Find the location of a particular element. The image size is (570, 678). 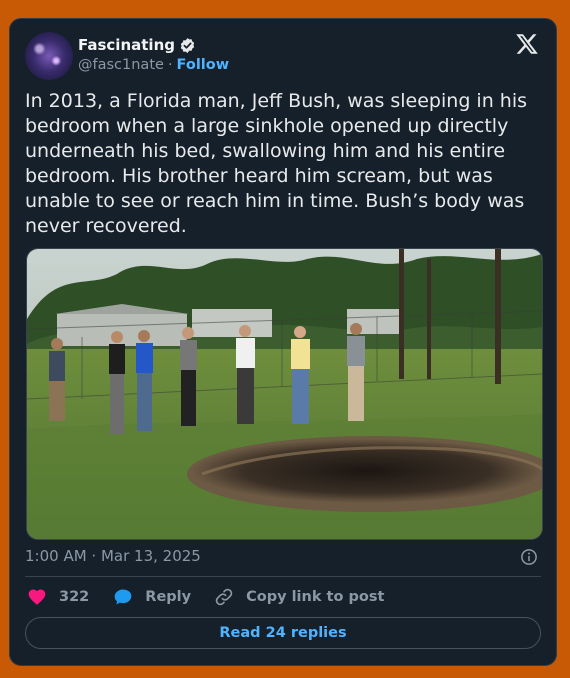

heart-icon is located at coordinates (37, 597).